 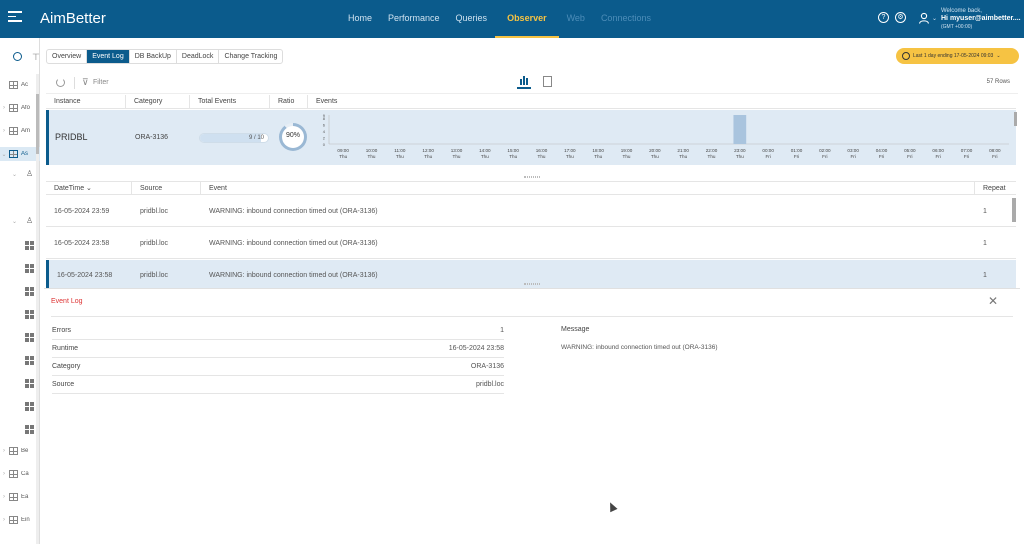 I want to click on nav-observer: Observer, so click(x=527, y=19).